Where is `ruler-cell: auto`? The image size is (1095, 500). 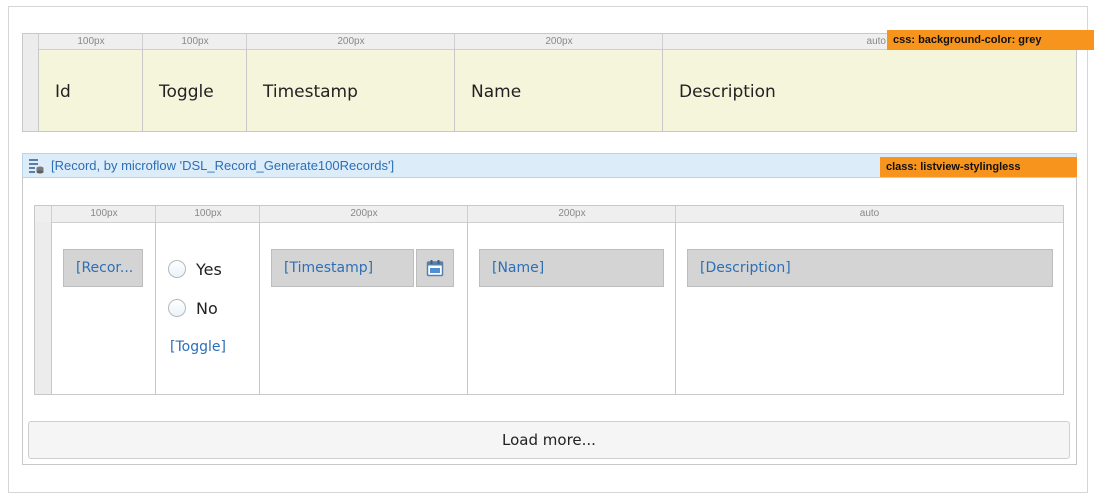
ruler-cell: auto is located at coordinates (869, 214).